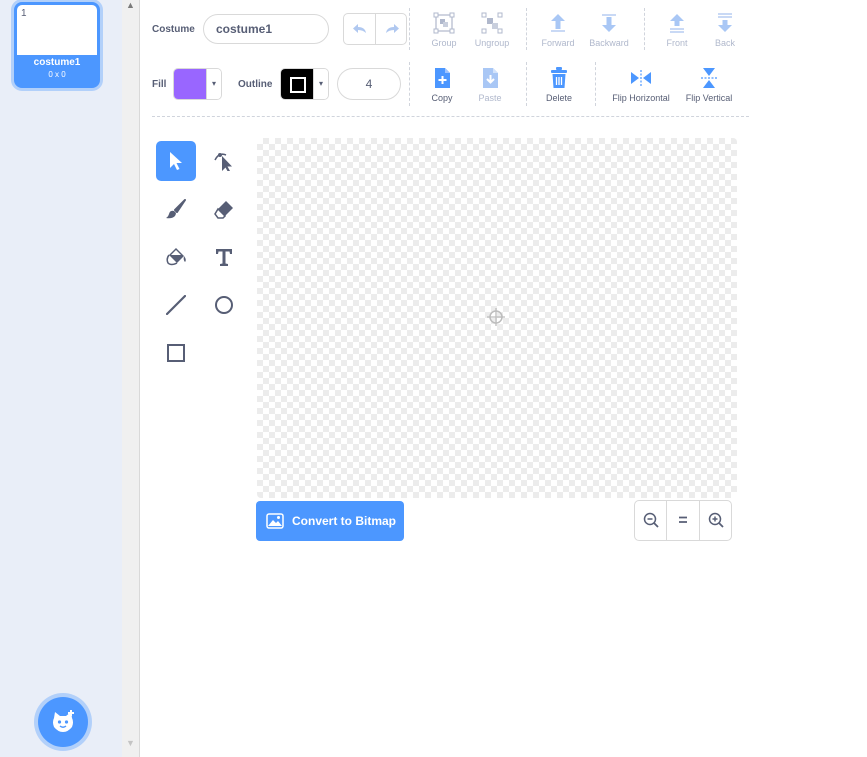 This screenshot has height=757, width=867. I want to click on front-icon, so click(677, 23).